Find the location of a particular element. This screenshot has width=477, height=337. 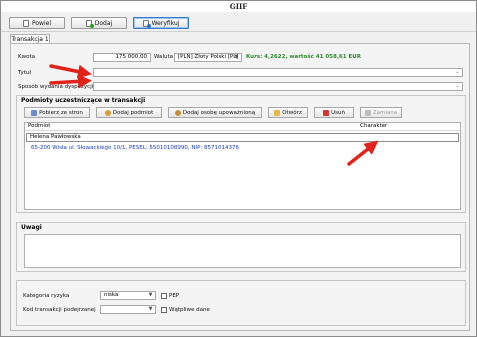

waluta-select: [PLN] Złoty Polski [PL] ▼ is located at coordinates (208, 57).